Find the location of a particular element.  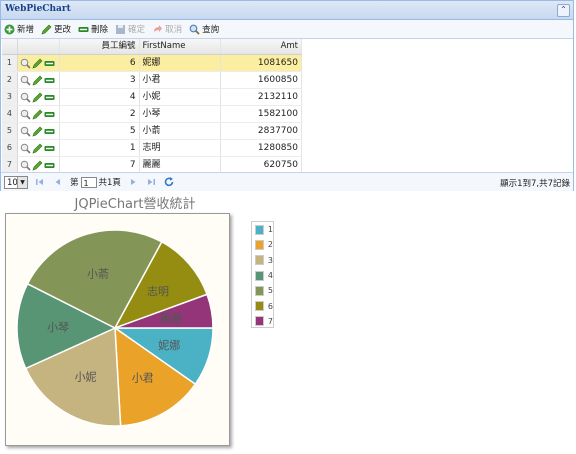

legend-label: 4 is located at coordinates (270, 276).